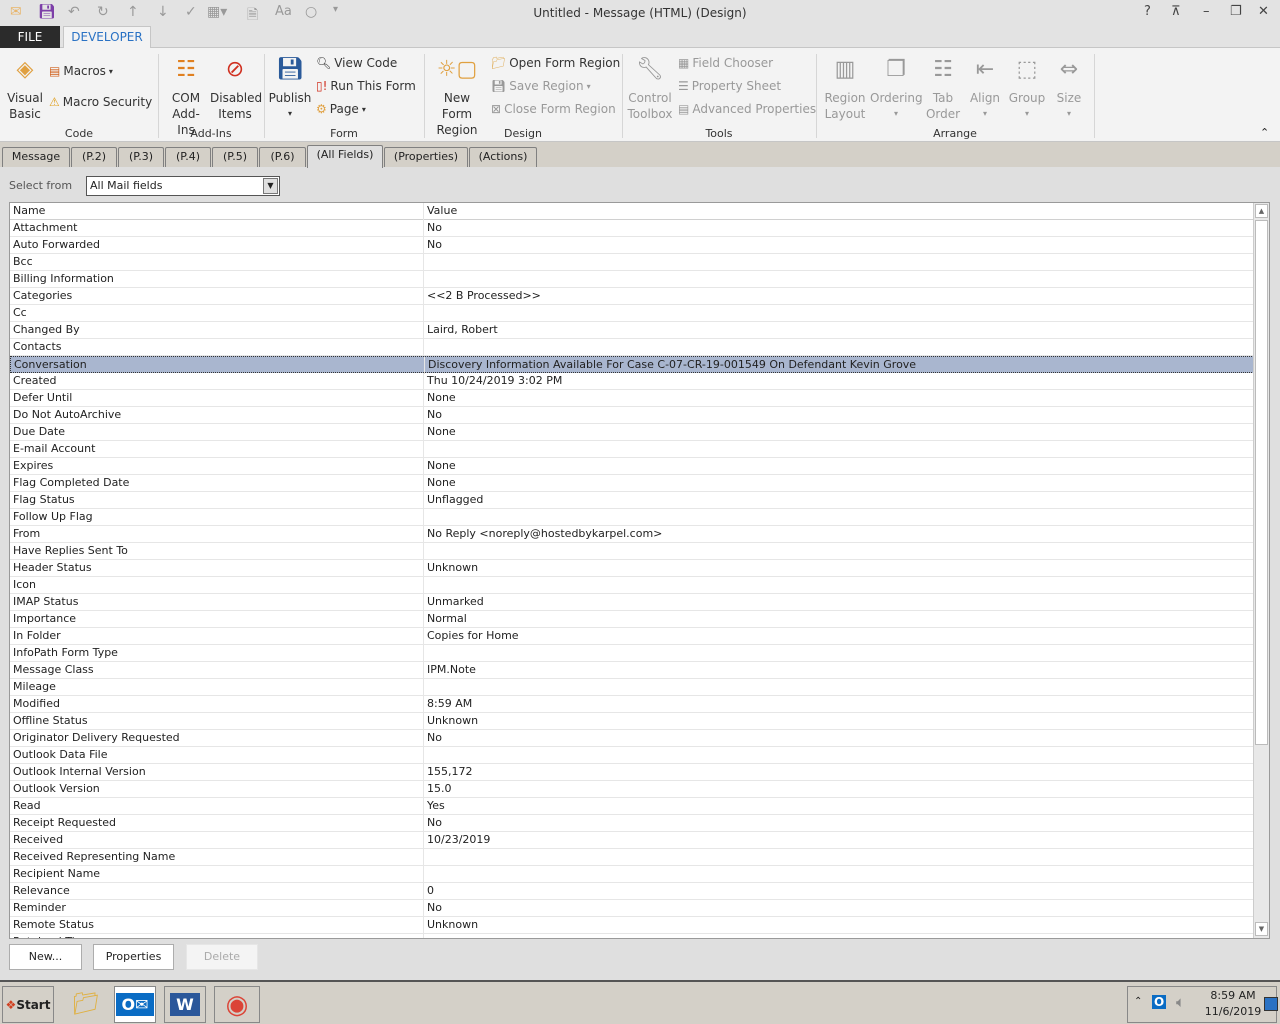 The width and height of the screenshot is (1280, 1024). Describe the element at coordinates (632, 245) in the screenshot. I see `table-row: Auto Forwarded No` at that location.